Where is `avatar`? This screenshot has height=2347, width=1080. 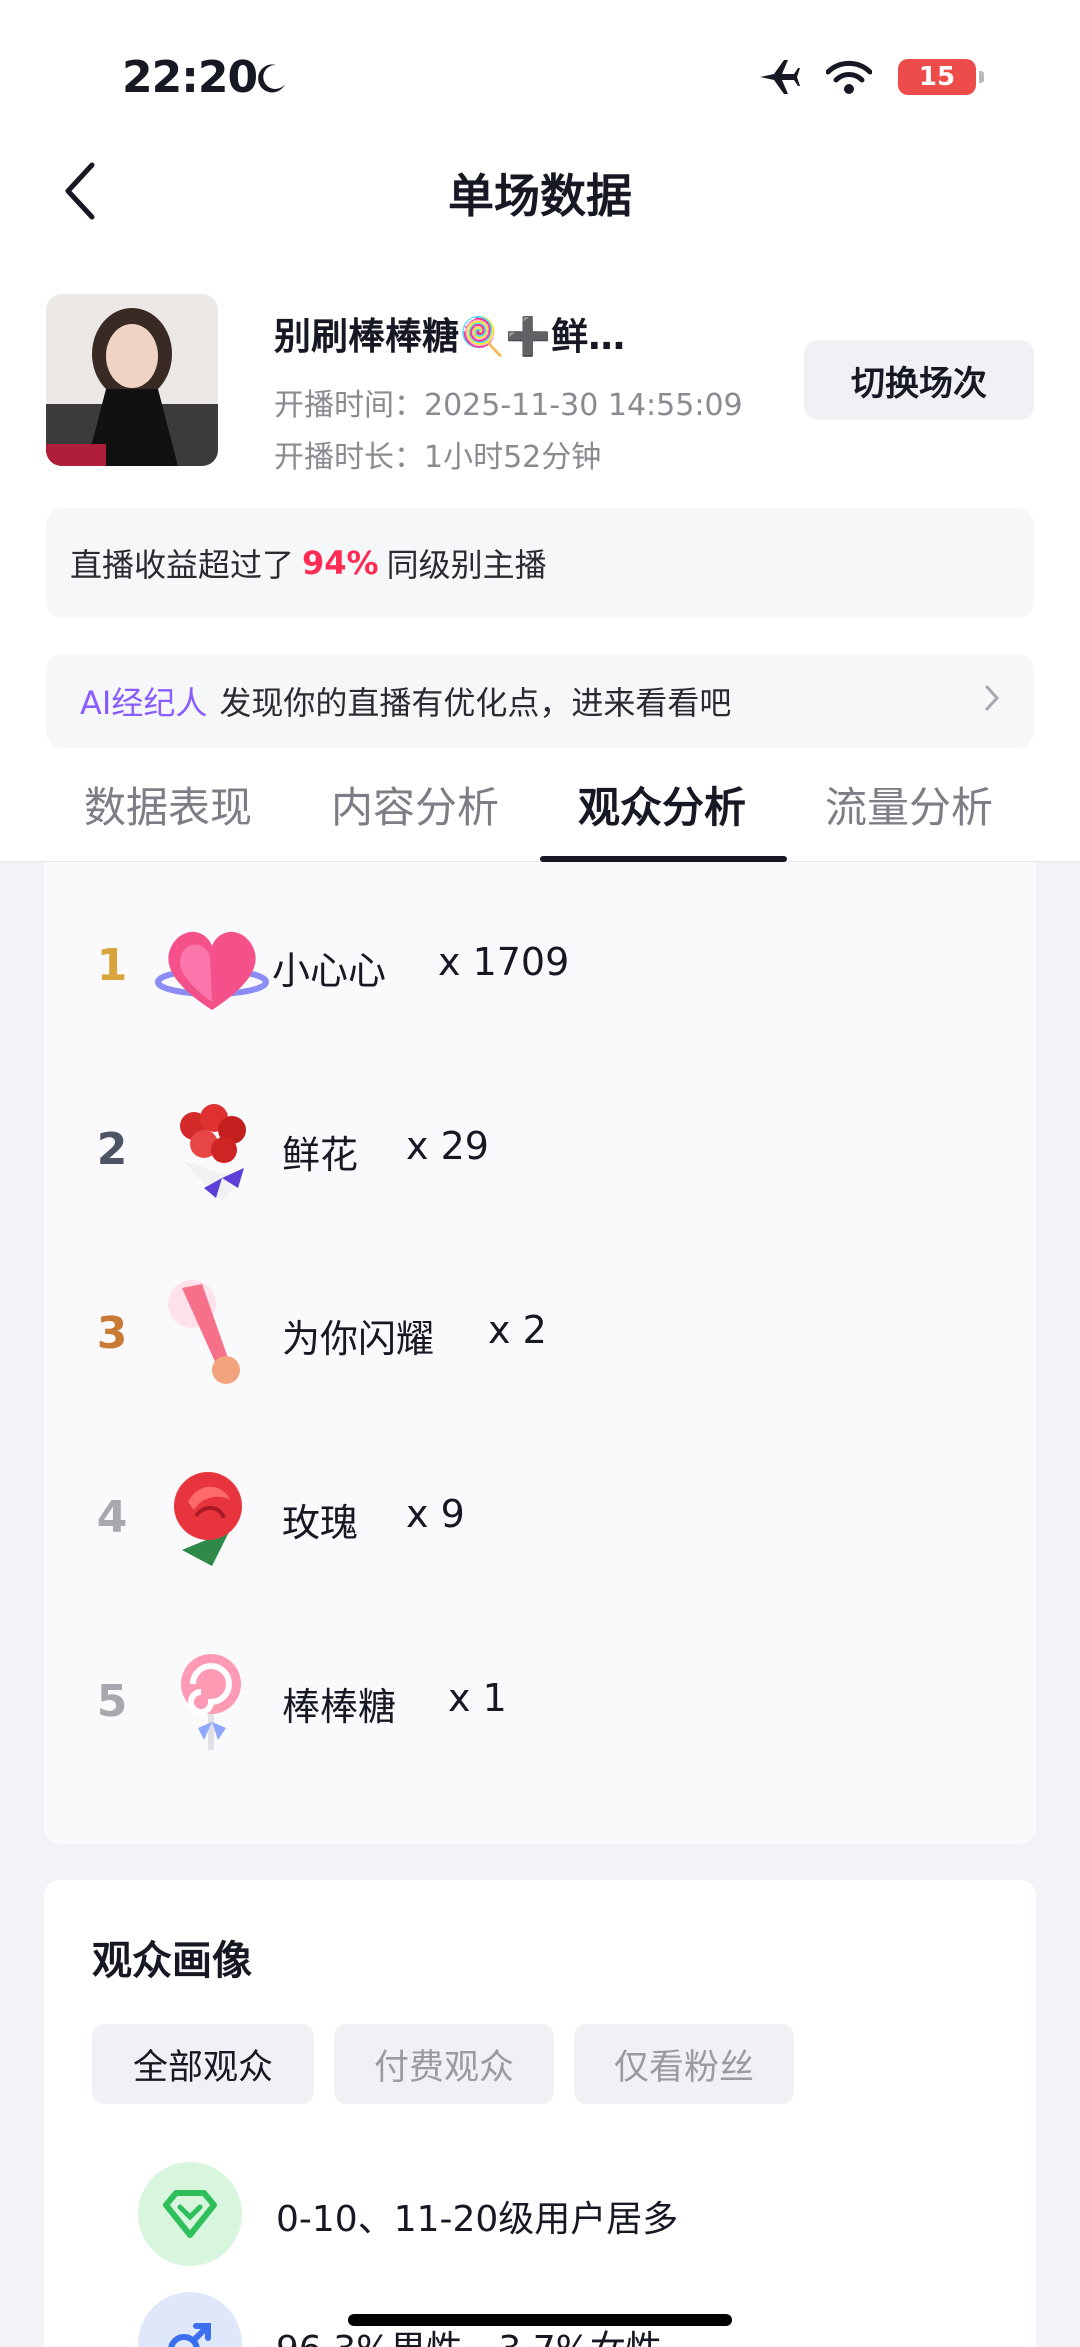 avatar is located at coordinates (132, 380).